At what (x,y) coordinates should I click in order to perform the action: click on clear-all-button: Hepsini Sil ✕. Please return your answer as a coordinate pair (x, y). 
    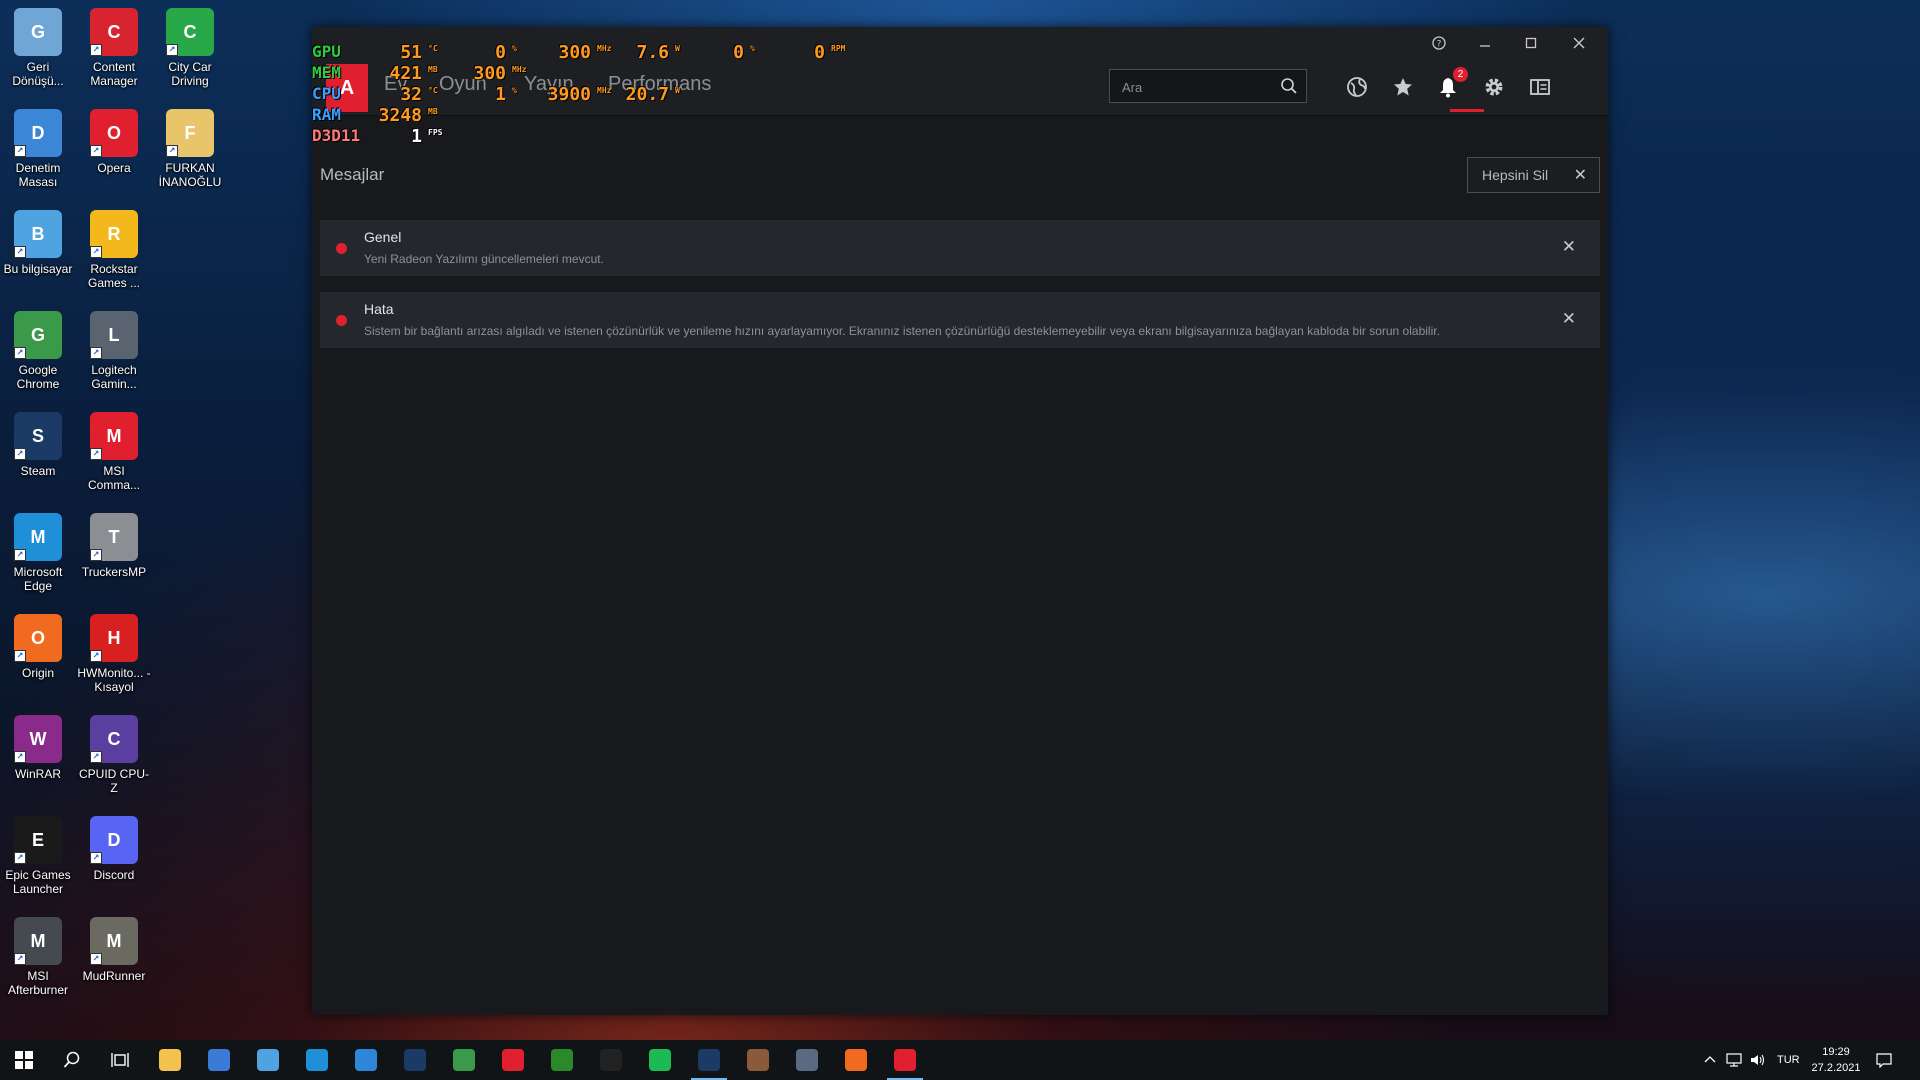
    Looking at the image, I should click on (1533, 175).